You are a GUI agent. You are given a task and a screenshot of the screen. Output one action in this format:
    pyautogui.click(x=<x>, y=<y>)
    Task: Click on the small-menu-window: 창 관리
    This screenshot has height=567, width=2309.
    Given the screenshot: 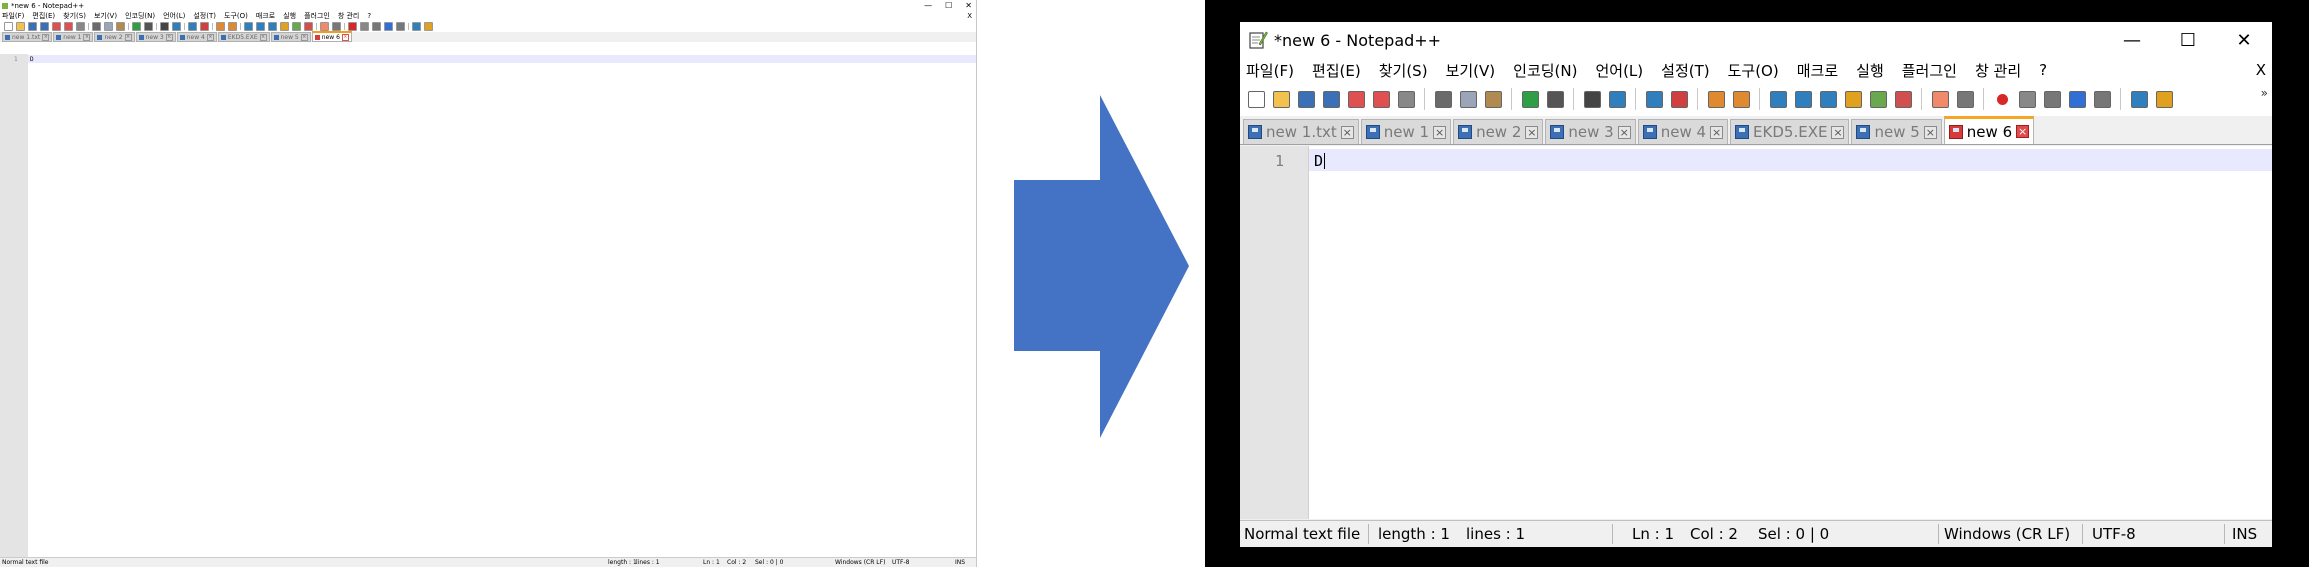 What is the action you would take?
    pyautogui.click(x=349, y=16)
    